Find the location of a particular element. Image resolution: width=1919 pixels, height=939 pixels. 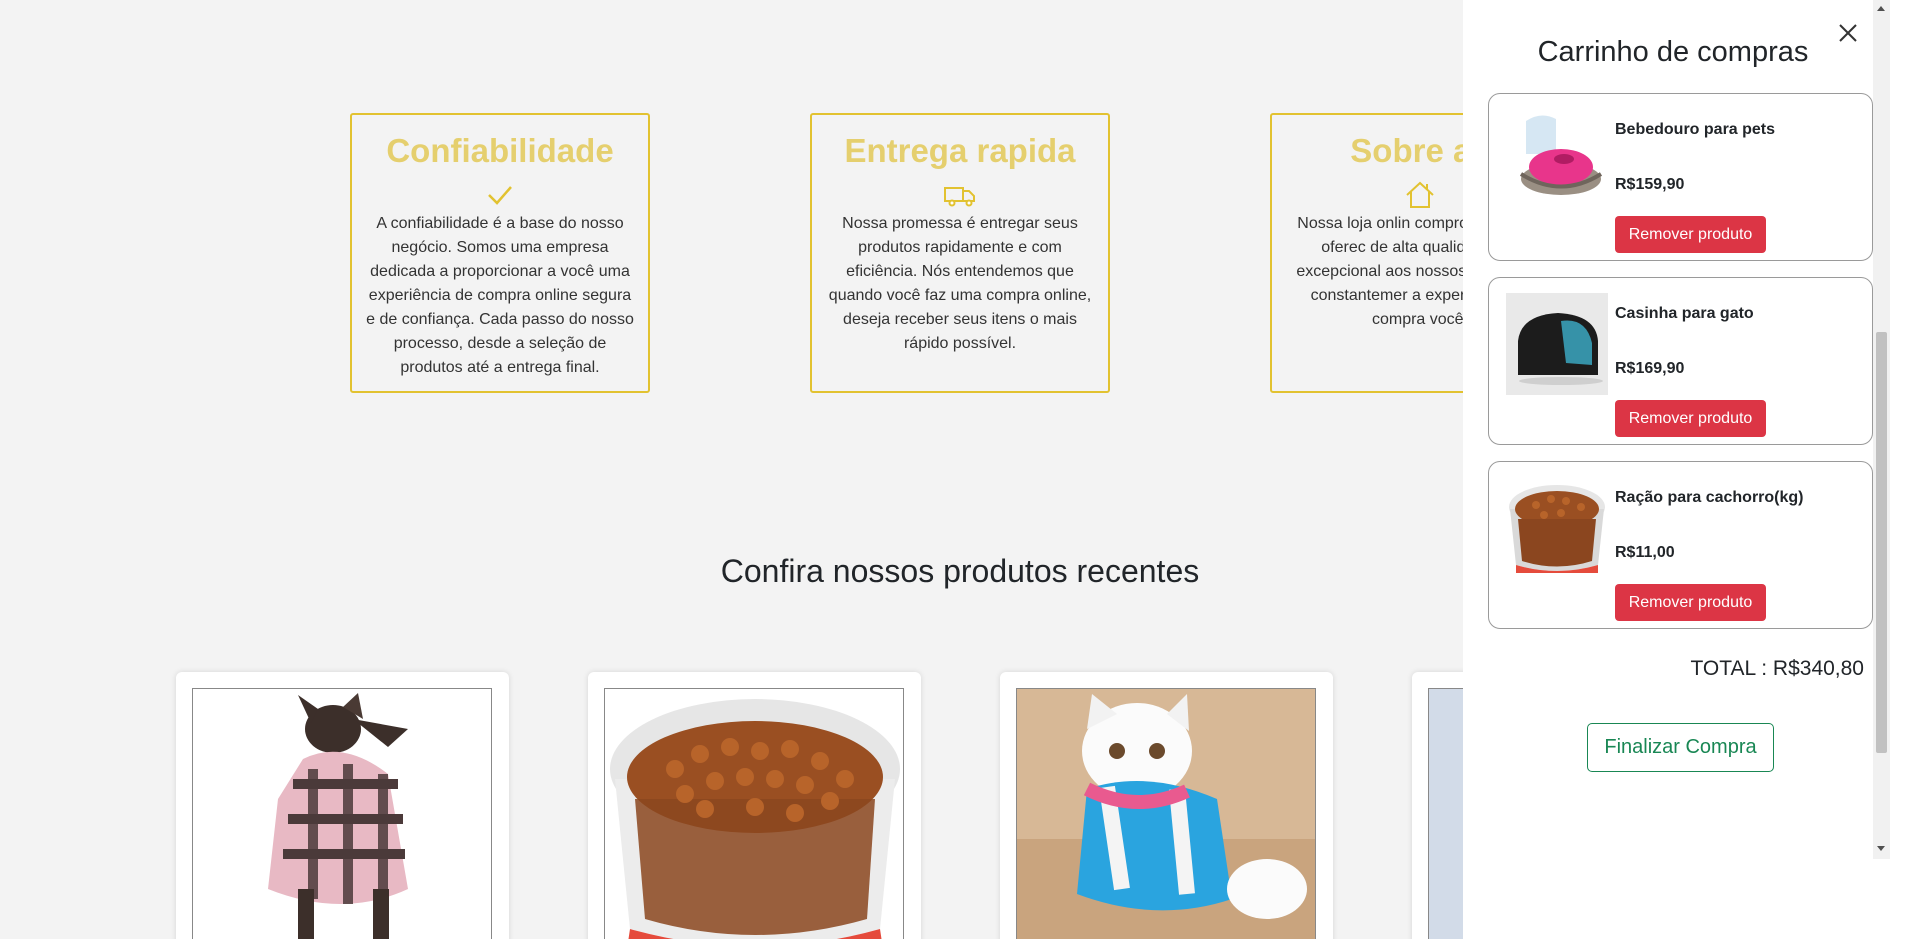

cart-item-name: Casinha para gato is located at coordinates (1684, 313).